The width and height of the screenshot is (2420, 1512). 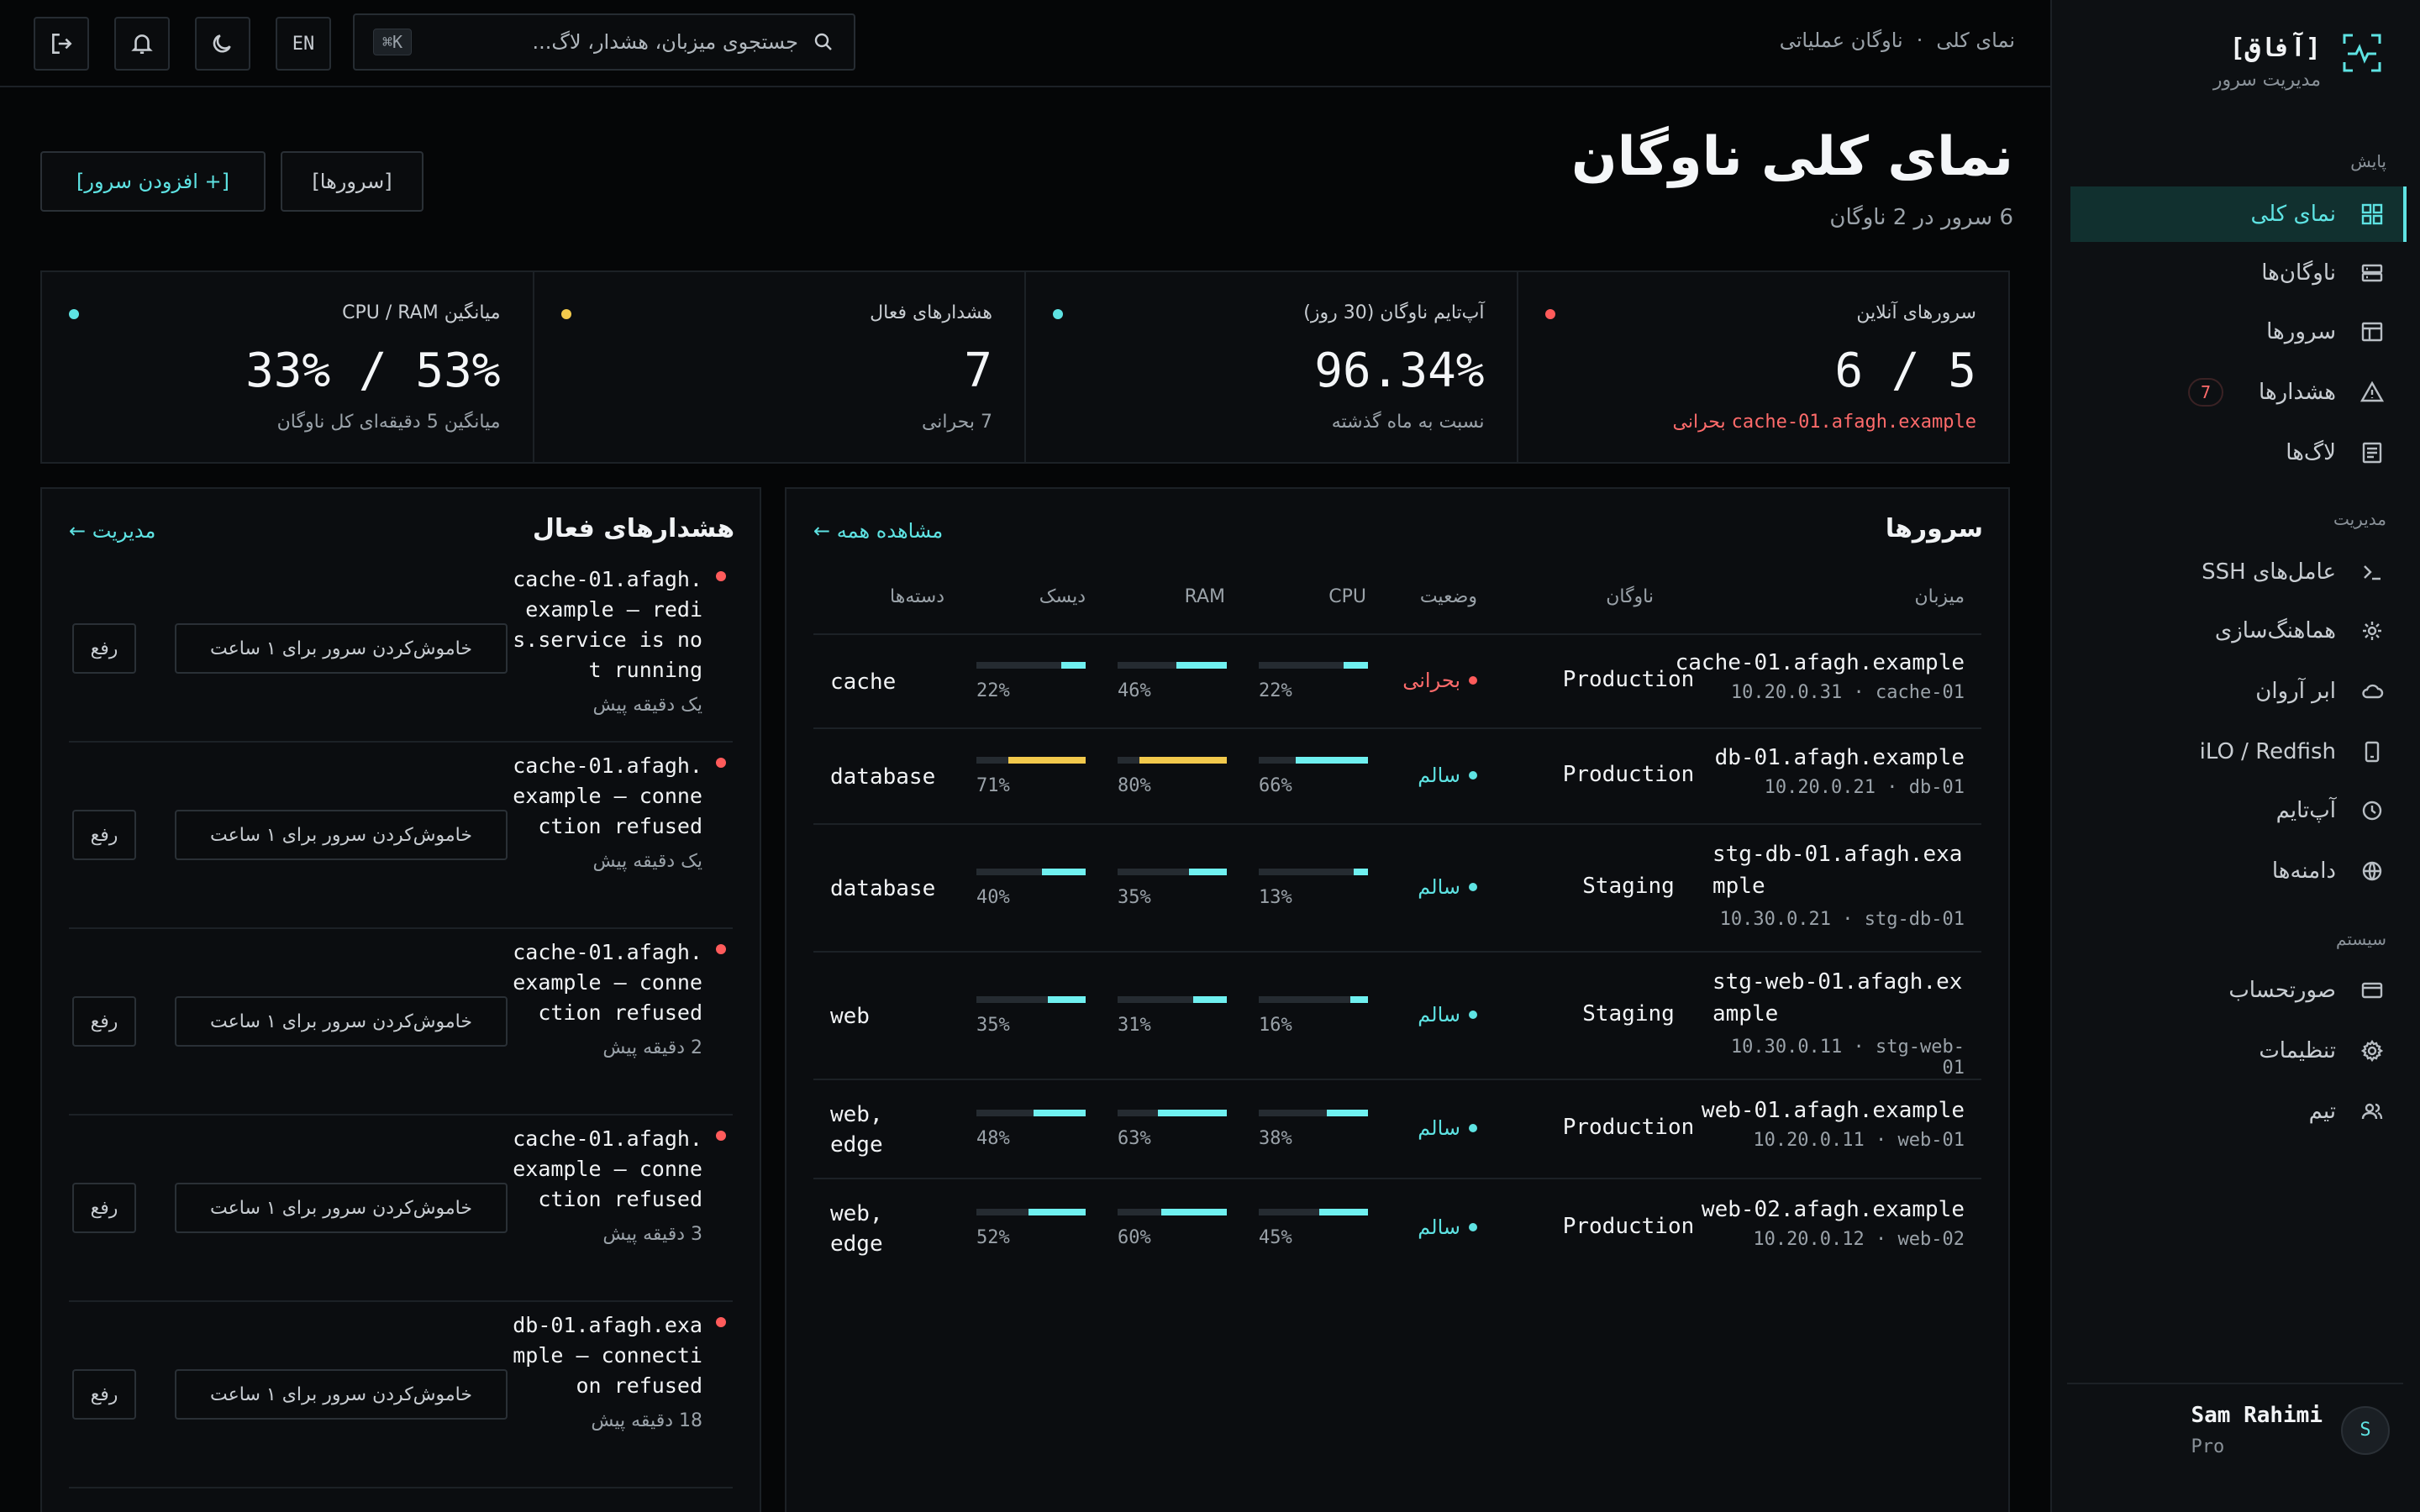 What do you see at coordinates (2295, 691) in the screenshot?
I see `sidebar-item-label: ابر آروان` at bounding box center [2295, 691].